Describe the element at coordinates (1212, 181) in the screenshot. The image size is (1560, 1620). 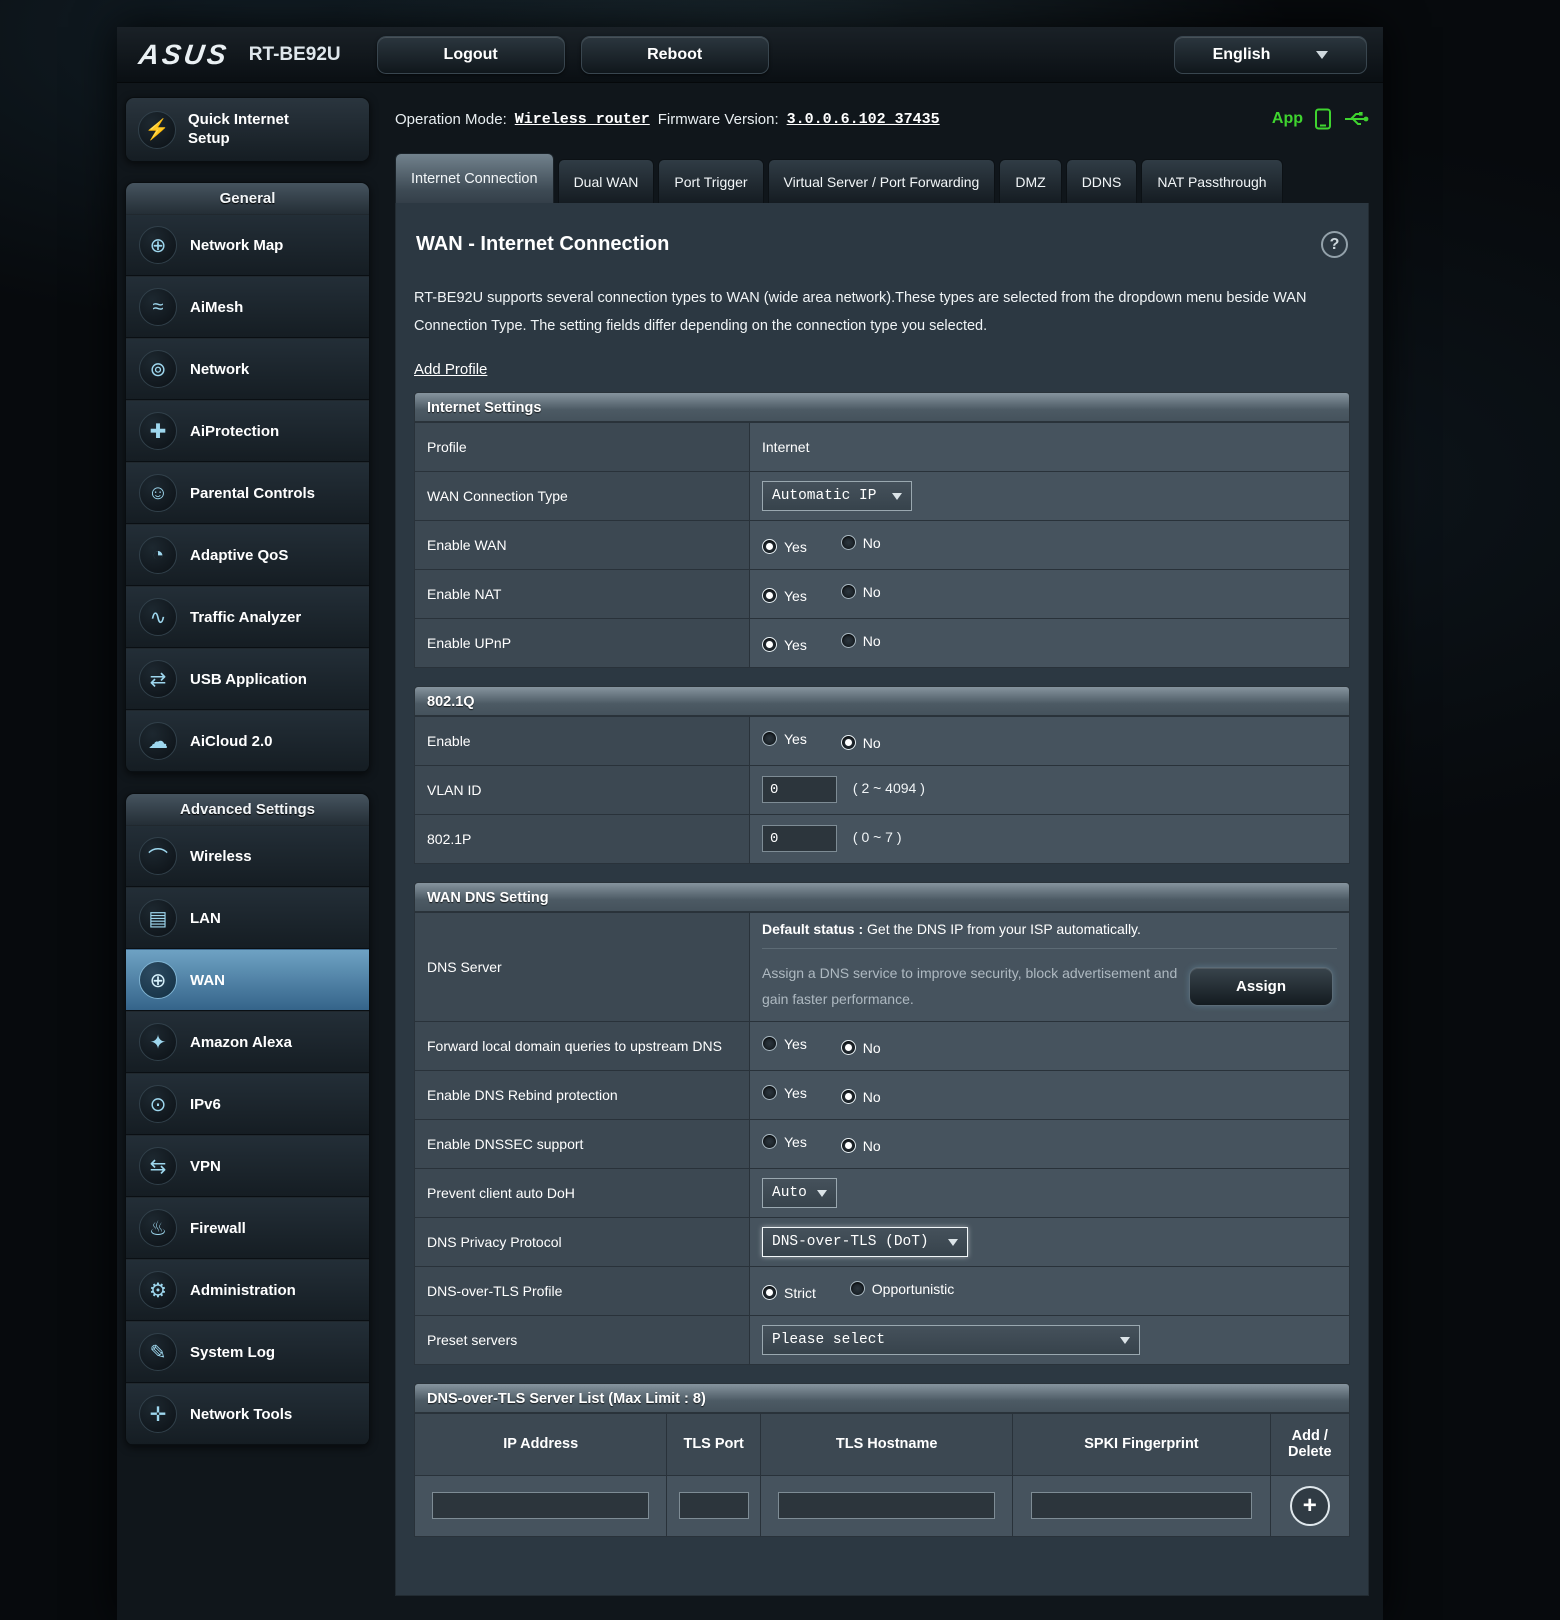
I see `tab-nat-passthrough: NAT Passthrough` at that location.